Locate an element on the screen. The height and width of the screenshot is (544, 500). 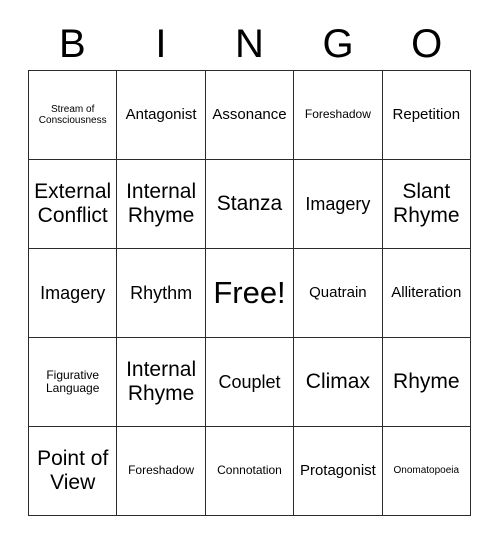
bingo-cell-label: Alliteration is located at coordinates (426, 292).